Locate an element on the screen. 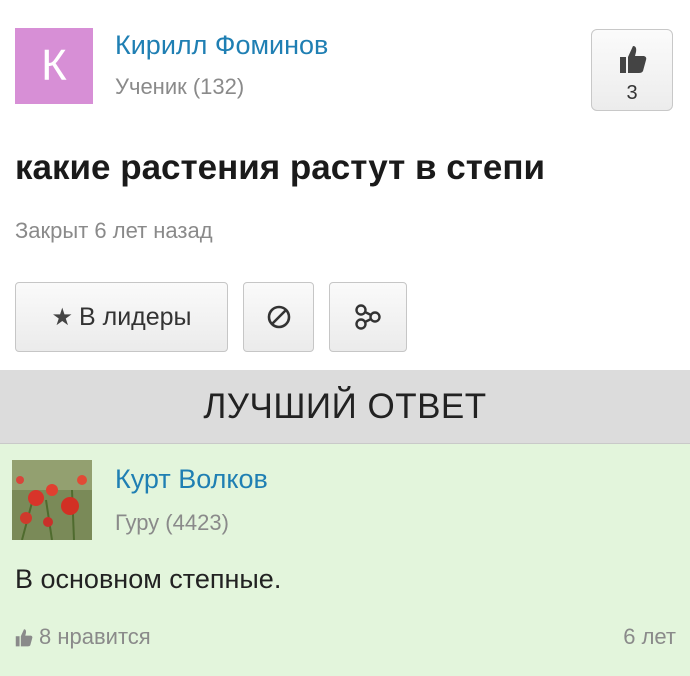 The height and width of the screenshot is (676, 690). answer-age: 6 лет is located at coordinates (649, 636).